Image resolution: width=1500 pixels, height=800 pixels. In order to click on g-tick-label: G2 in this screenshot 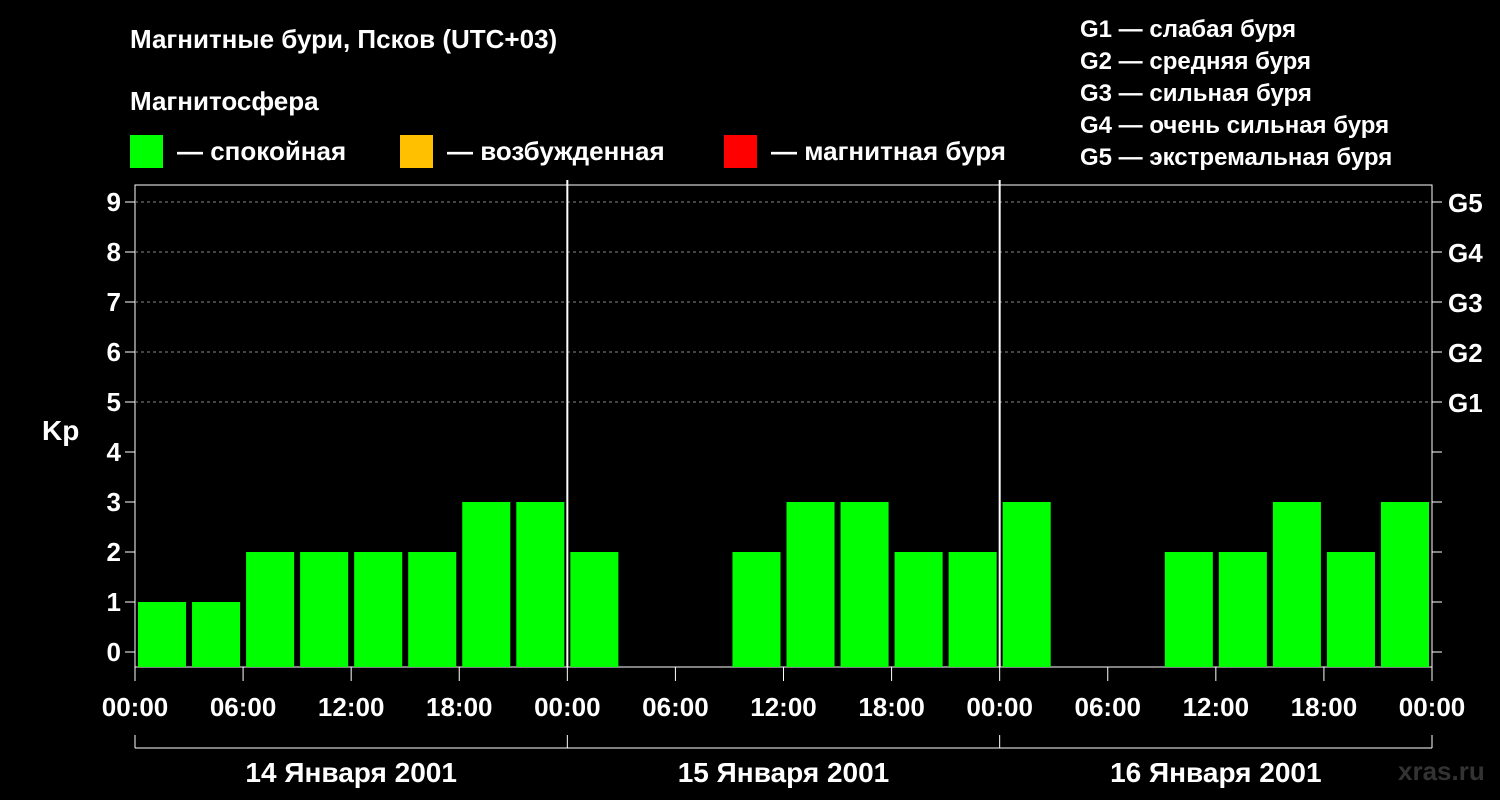, I will do `click(1465, 353)`.